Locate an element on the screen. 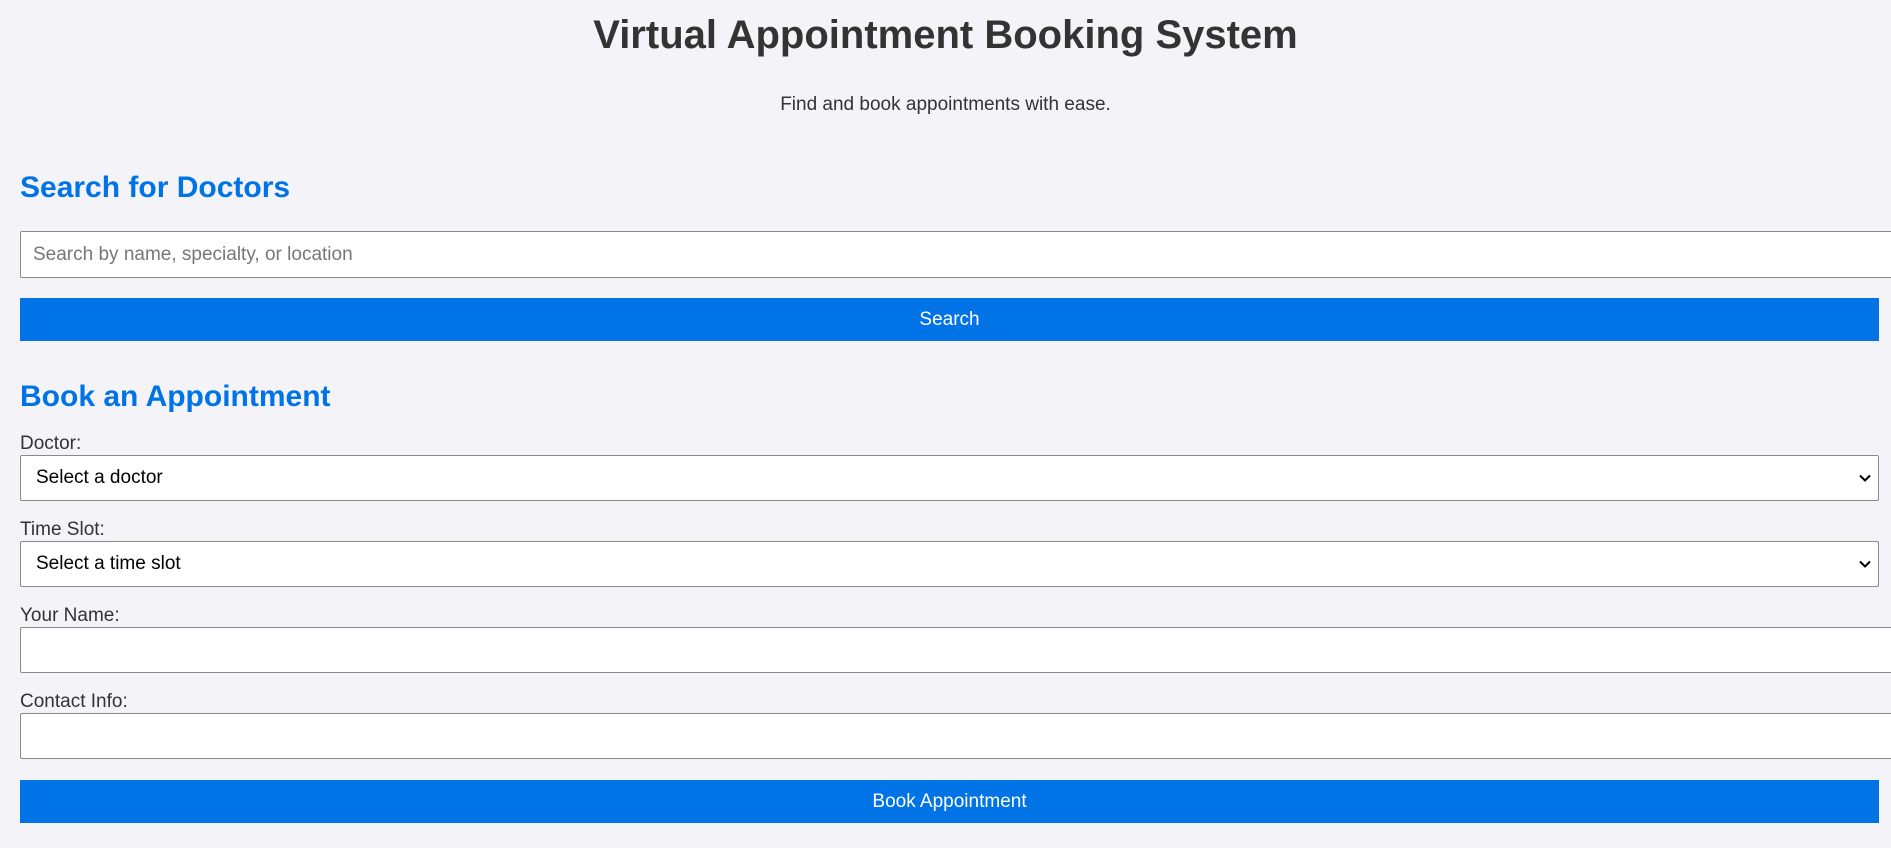 The image size is (1891, 848). time-slot-select: Select a time slot is located at coordinates (949, 564).